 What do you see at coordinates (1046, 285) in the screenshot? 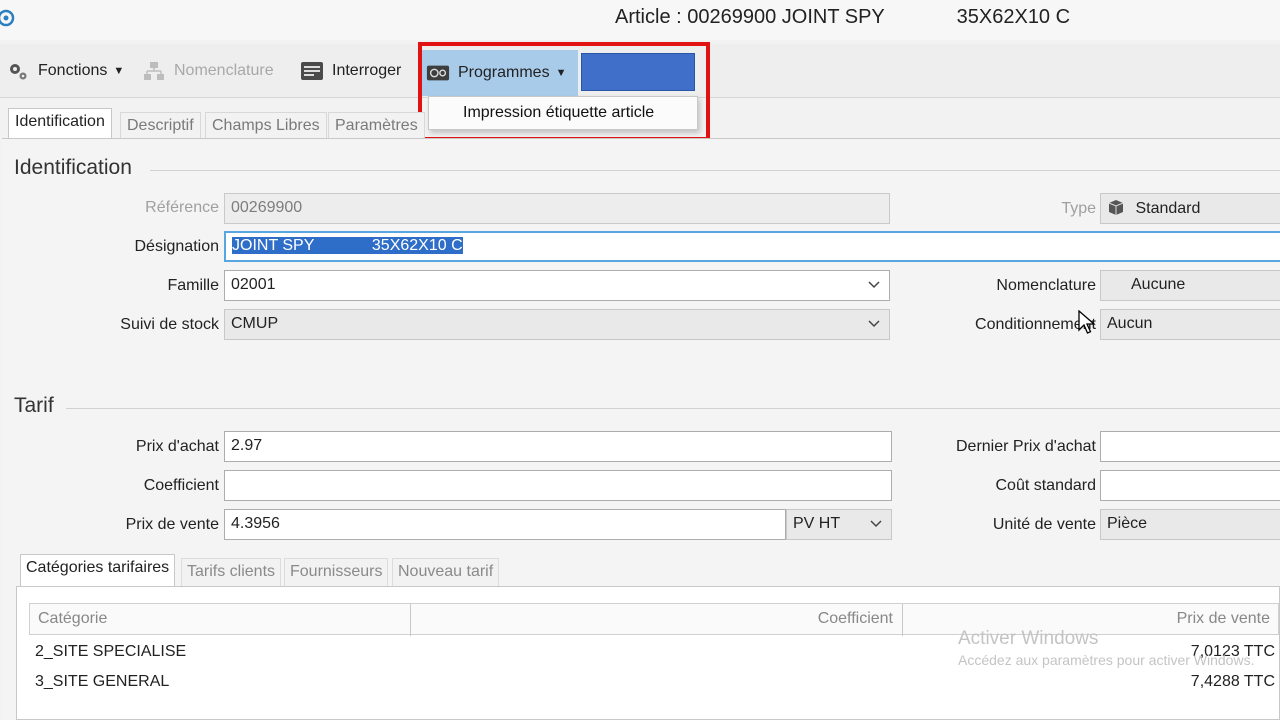
I see `nomenclature-field-label: Nomenclature` at bounding box center [1046, 285].